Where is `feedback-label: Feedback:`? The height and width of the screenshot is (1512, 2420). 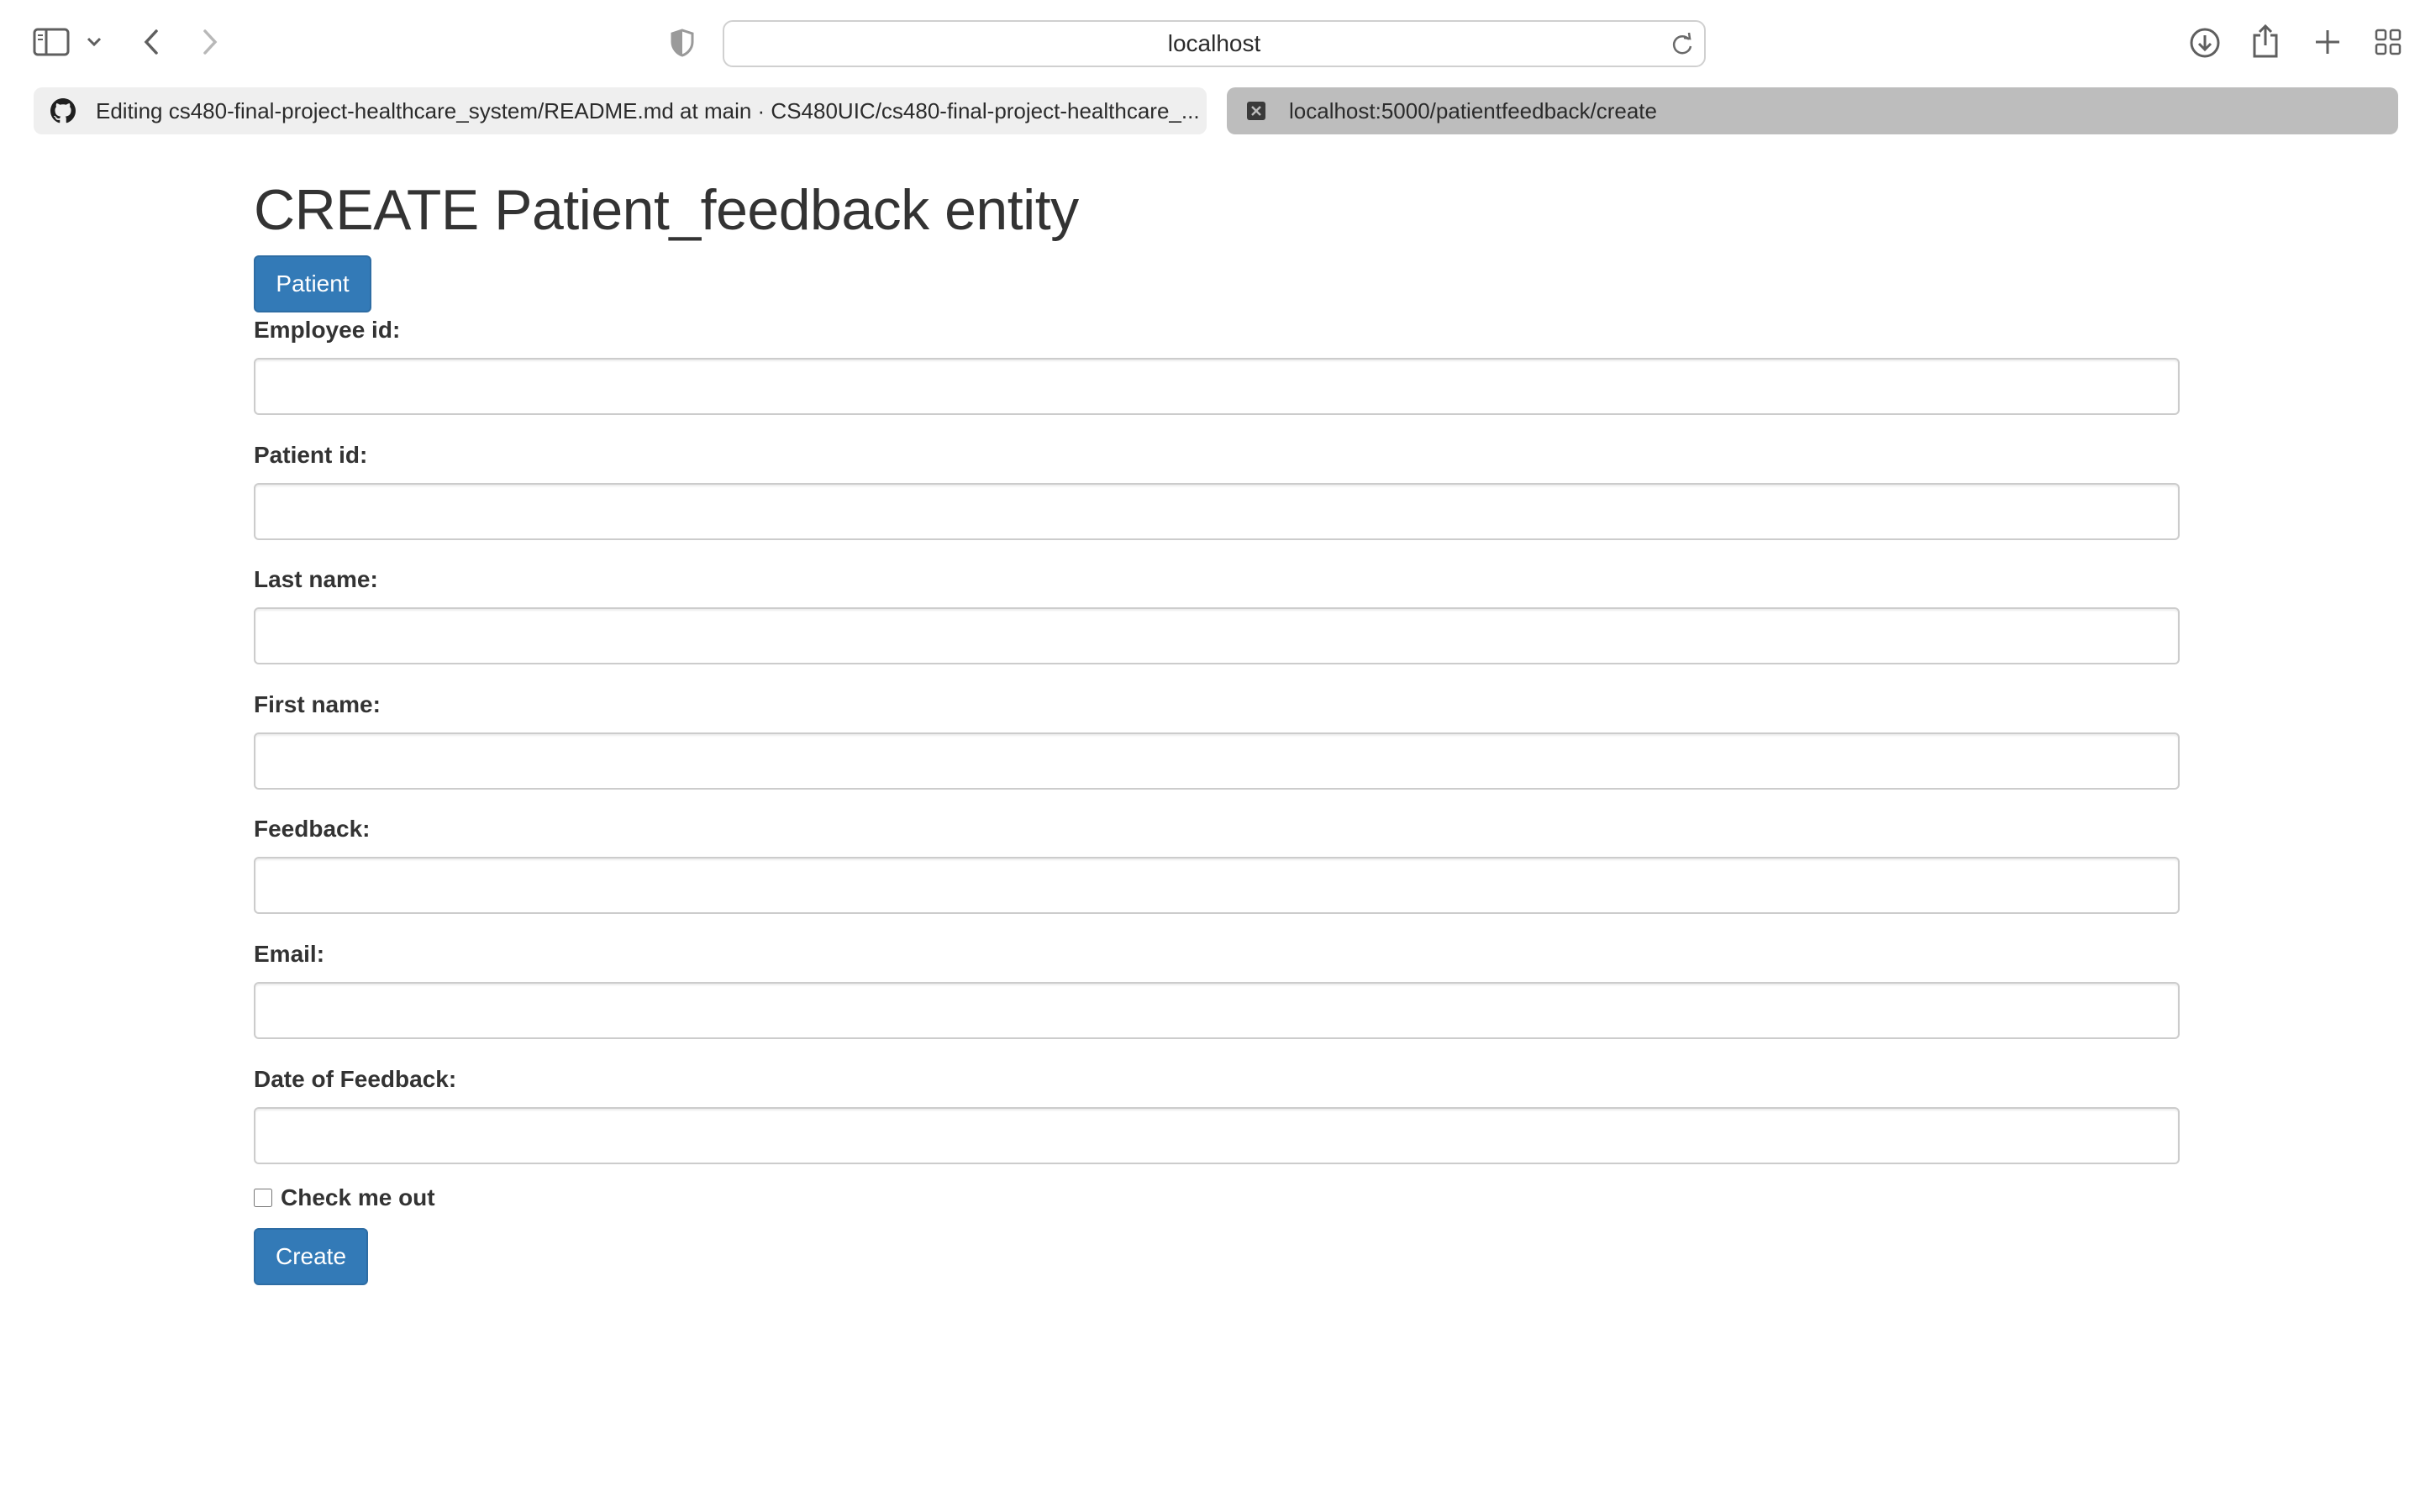
feedback-label: Feedback: is located at coordinates (313, 829).